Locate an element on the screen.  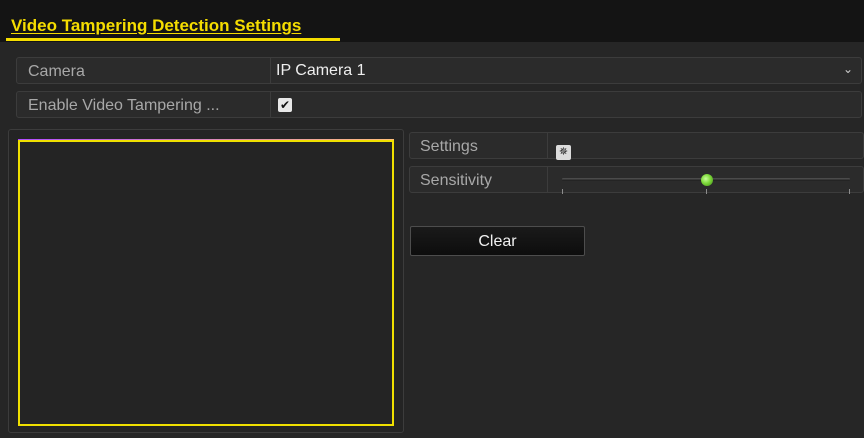
chevron-down-icon: ⌄ is located at coordinates (848, 69).